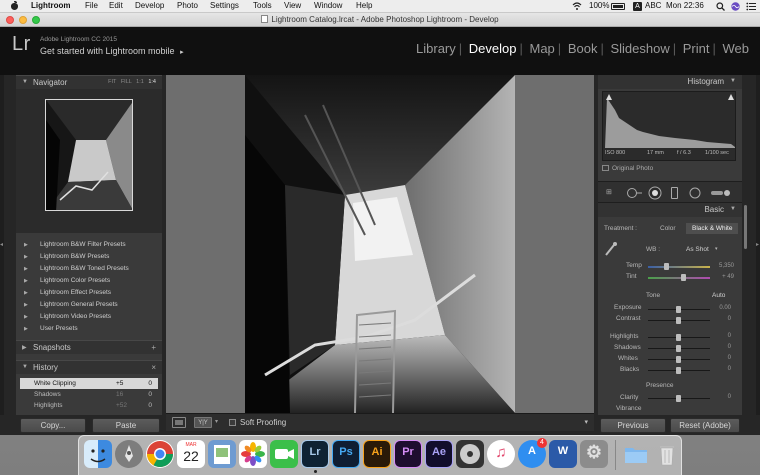 The image size is (760, 475). What do you see at coordinates (611, 249) in the screenshot?
I see `white-balance-selector-icon` at bounding box center [611, 249].